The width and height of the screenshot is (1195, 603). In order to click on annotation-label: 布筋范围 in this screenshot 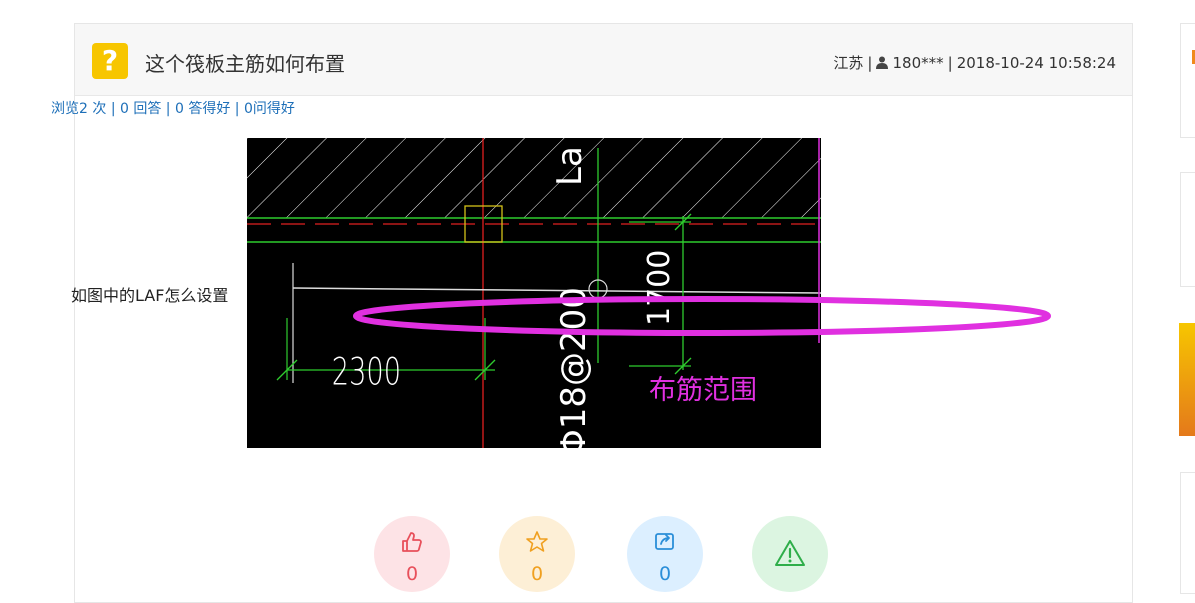, I will do `click(703, 390)`.